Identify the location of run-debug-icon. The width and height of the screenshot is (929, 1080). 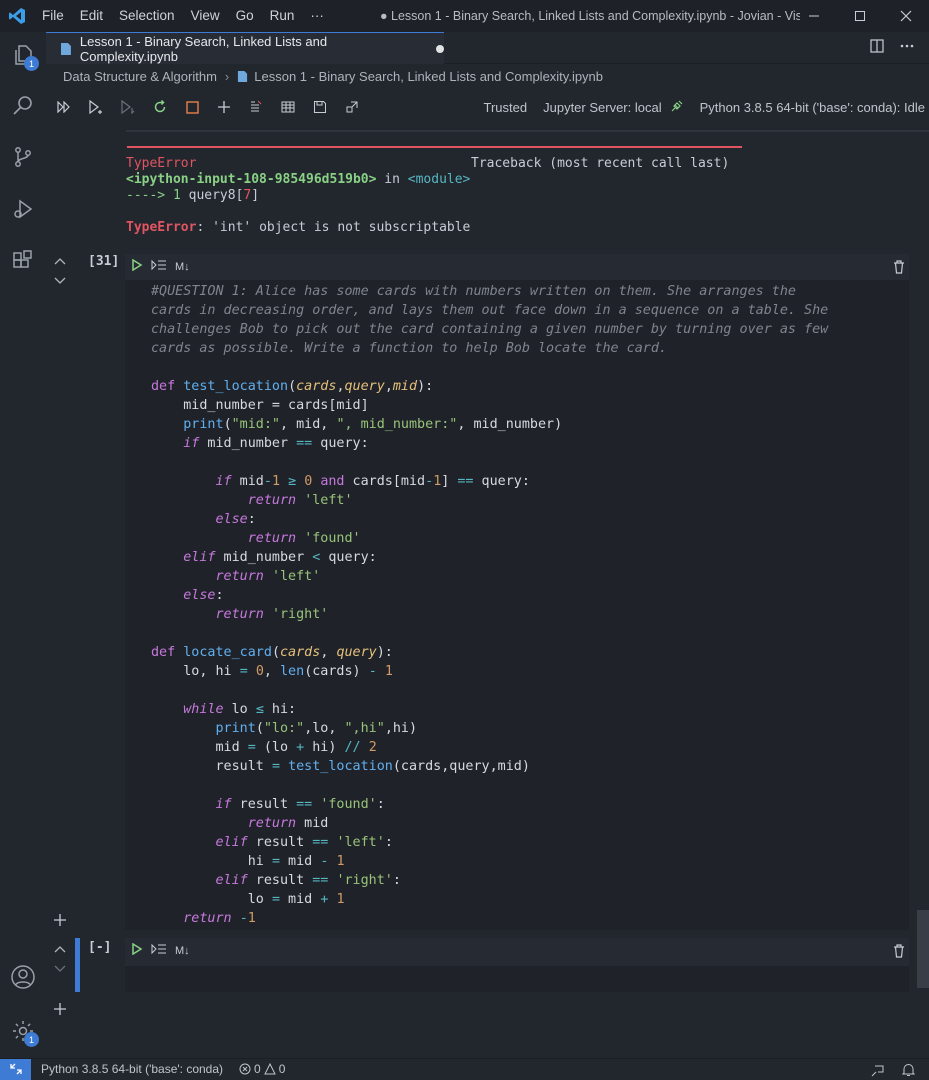
(23, 209).